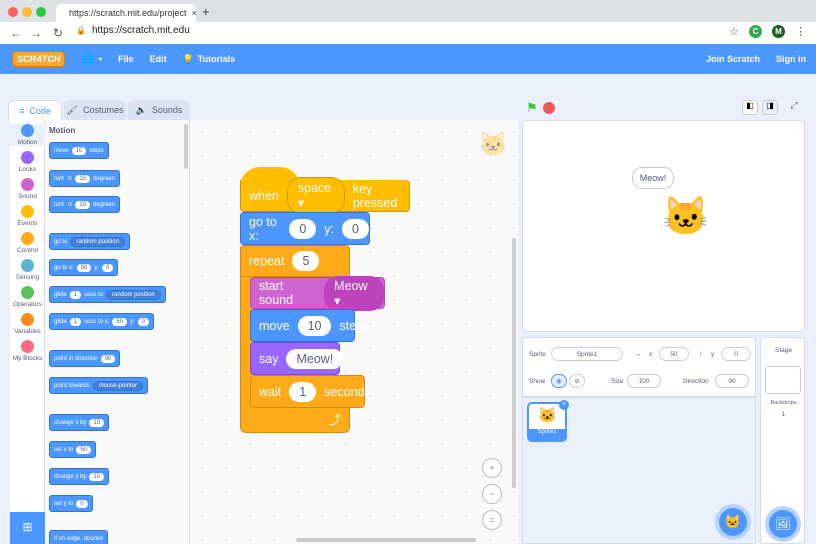 The width and height of the screenshot is (816, 544). What do you see at coordinates (73, 449) in the screenshot?
I see `palette-set-x-block: set x to 50` at bounding box center [73, 449].